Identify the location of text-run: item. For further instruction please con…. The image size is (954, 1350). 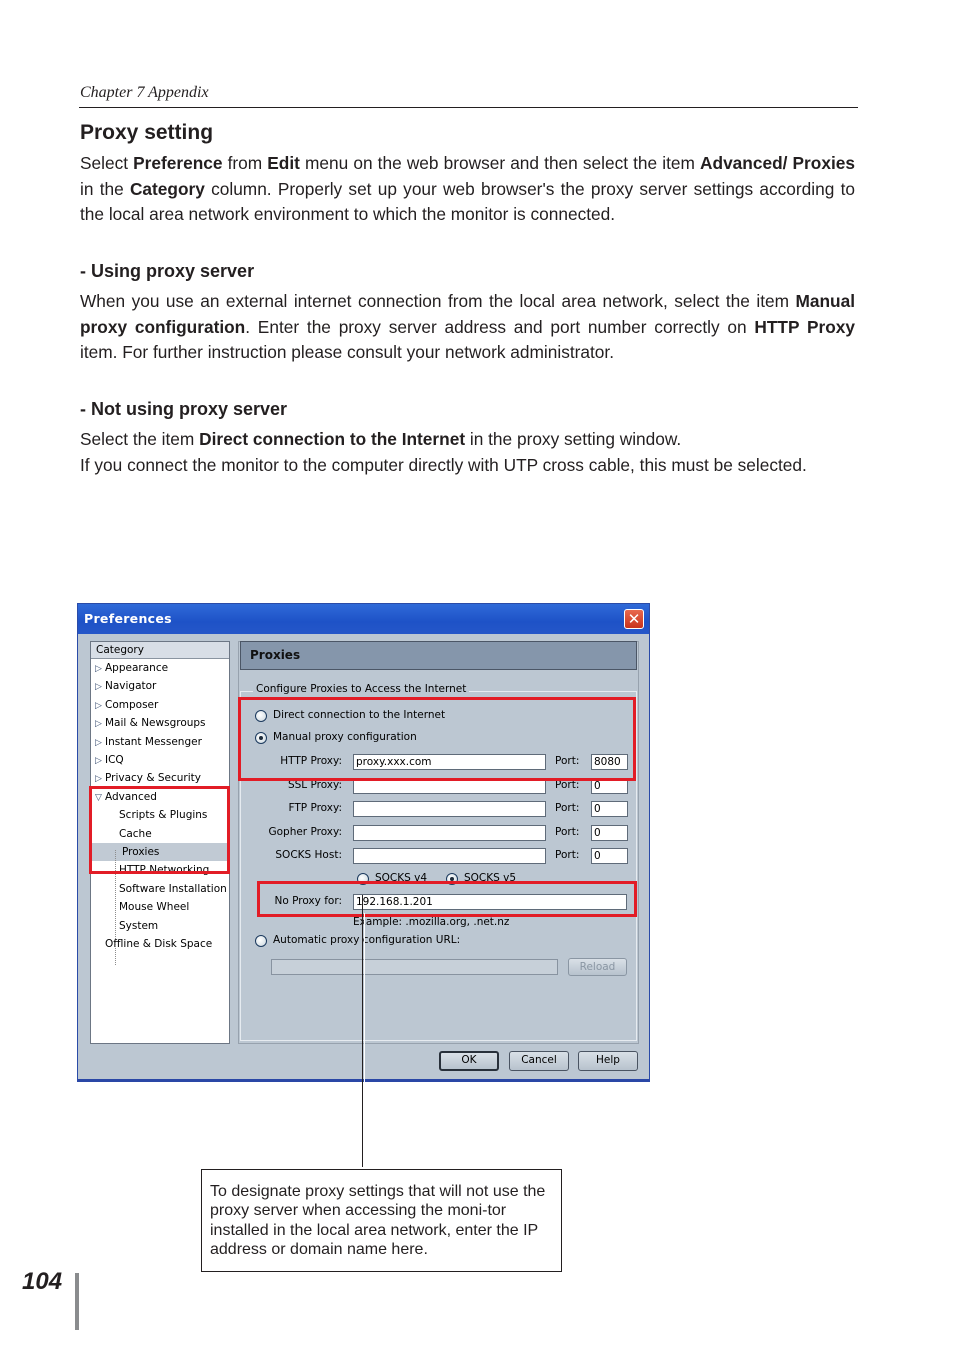
(347, 352).